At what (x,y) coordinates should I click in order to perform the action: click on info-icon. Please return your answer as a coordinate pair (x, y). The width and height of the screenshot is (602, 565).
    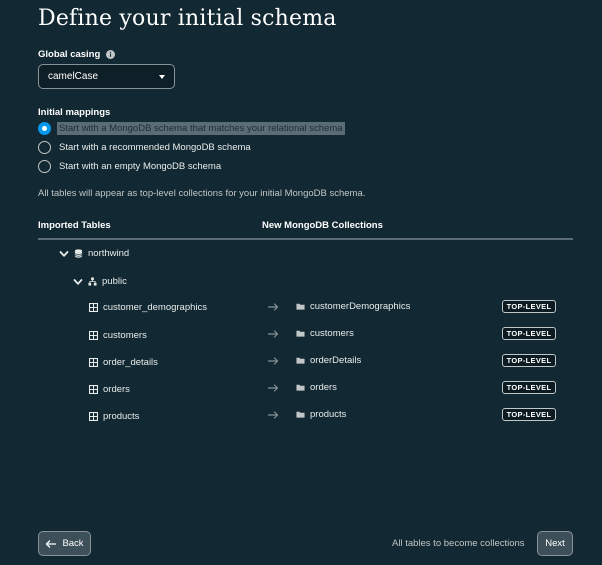
    Looking at the image, I should click on (111, 54).